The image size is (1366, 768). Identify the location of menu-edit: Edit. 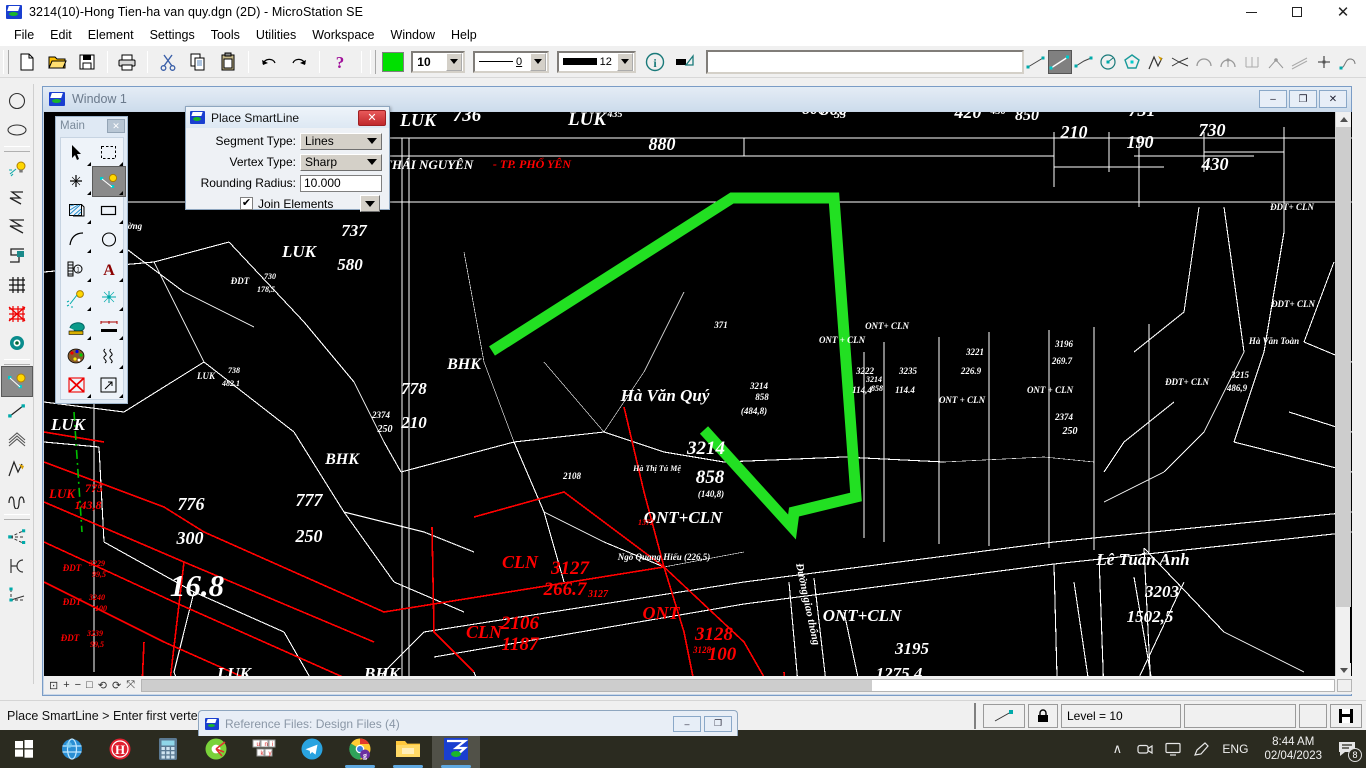
(61, 35).